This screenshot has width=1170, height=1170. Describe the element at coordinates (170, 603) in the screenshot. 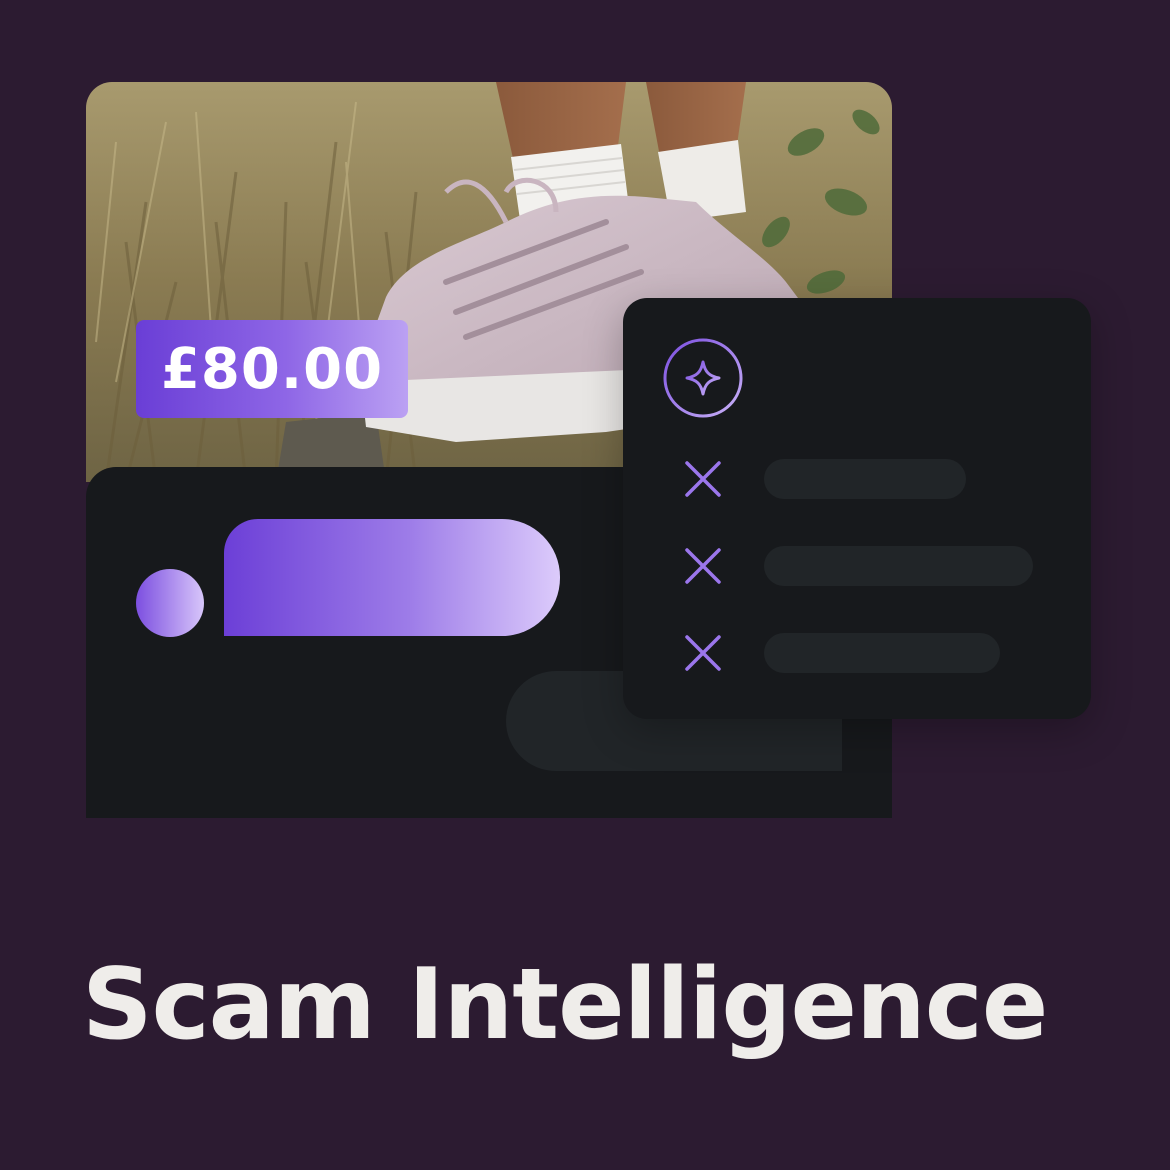

I see `avatar` at that location.